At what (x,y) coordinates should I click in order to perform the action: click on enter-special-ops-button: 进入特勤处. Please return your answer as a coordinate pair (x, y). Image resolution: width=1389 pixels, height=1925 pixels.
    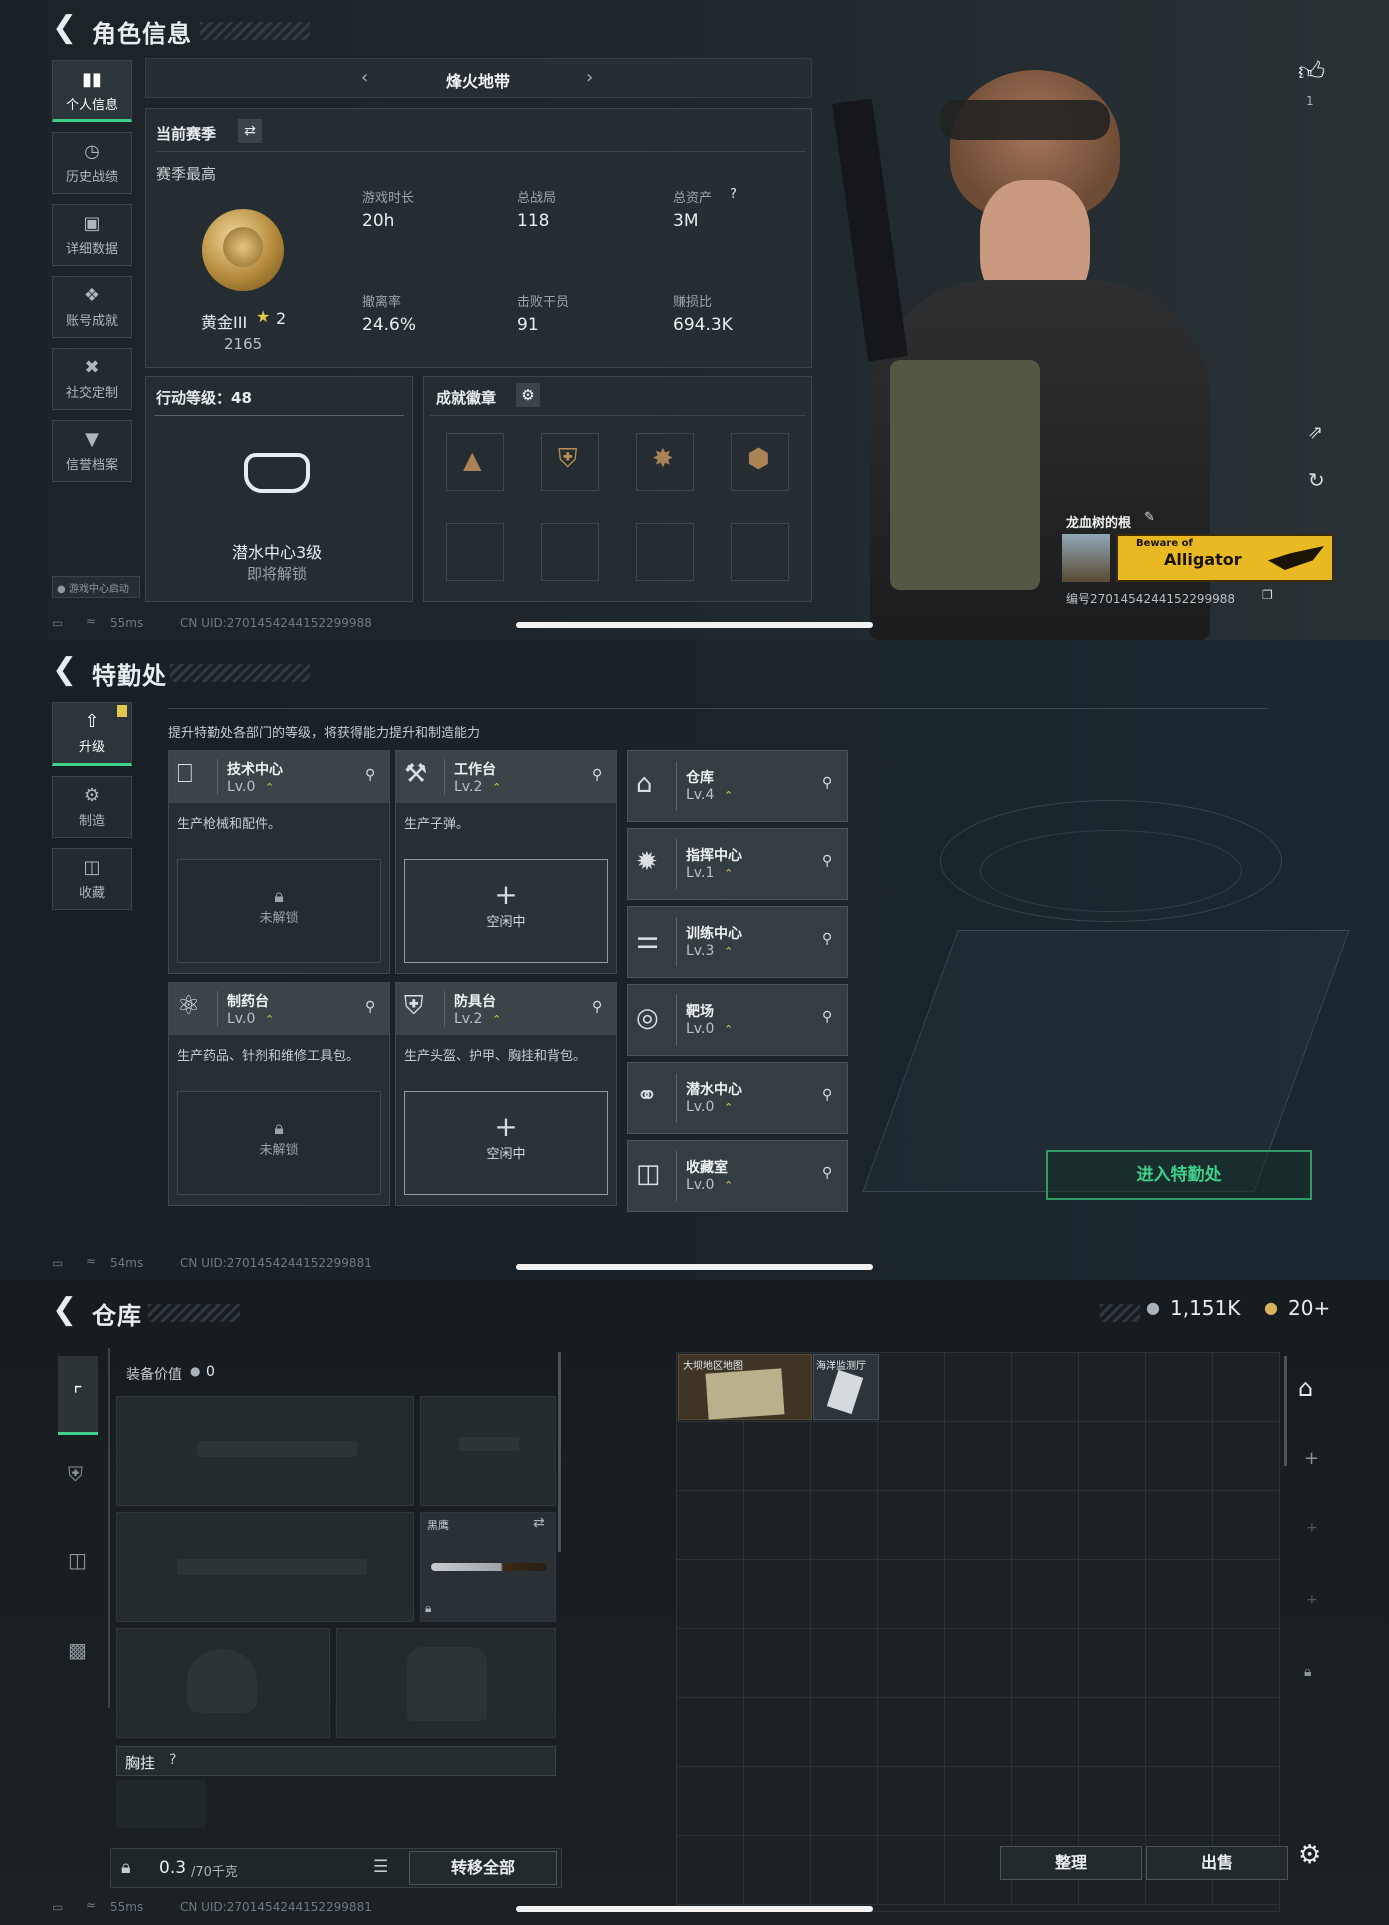
    Looking at the image, I should click on (1179, 1175).